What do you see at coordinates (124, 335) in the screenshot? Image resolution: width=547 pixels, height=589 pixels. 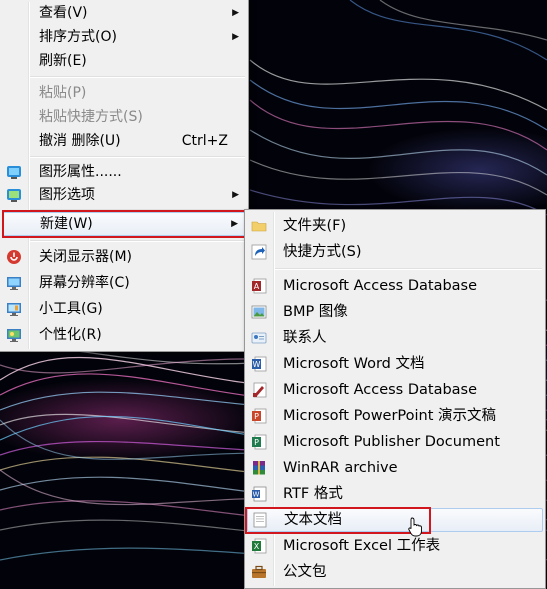 I see `menu-item-personalize: 个性化(R)` at bounding box center [124, 335].